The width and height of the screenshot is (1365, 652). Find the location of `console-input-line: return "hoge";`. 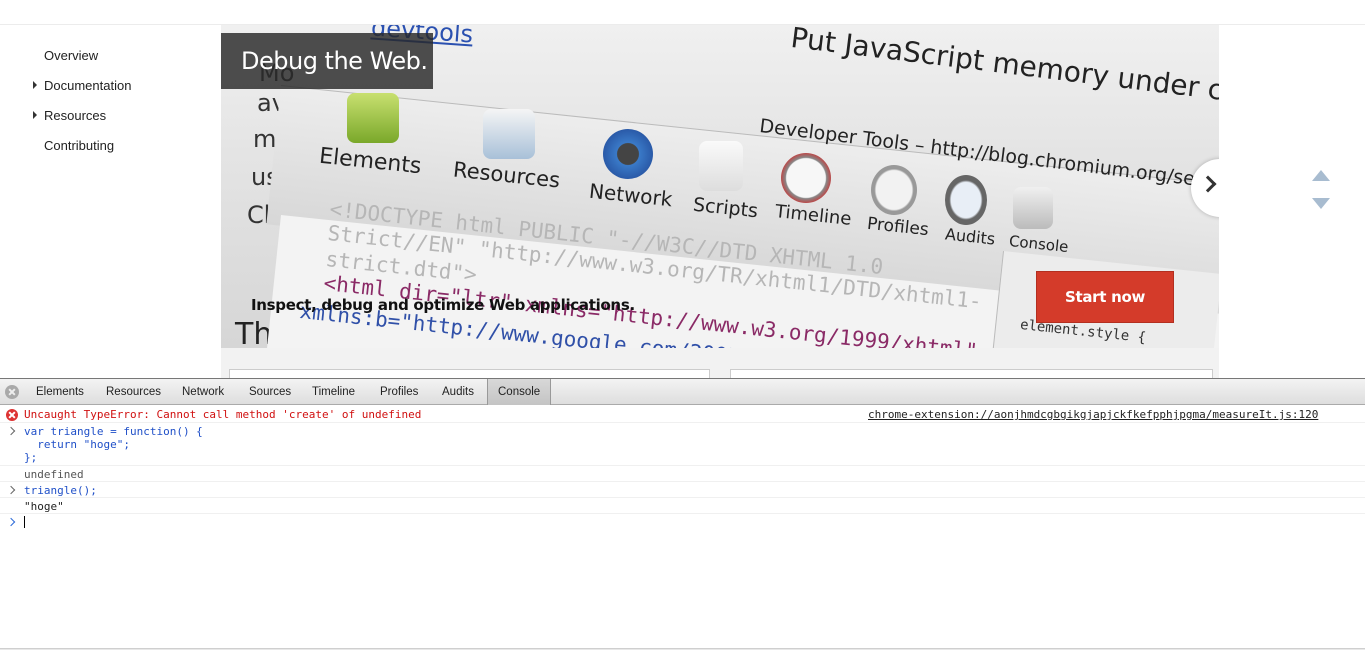

console-input-line: return "hoge"; is located at coordinates (77, 444).